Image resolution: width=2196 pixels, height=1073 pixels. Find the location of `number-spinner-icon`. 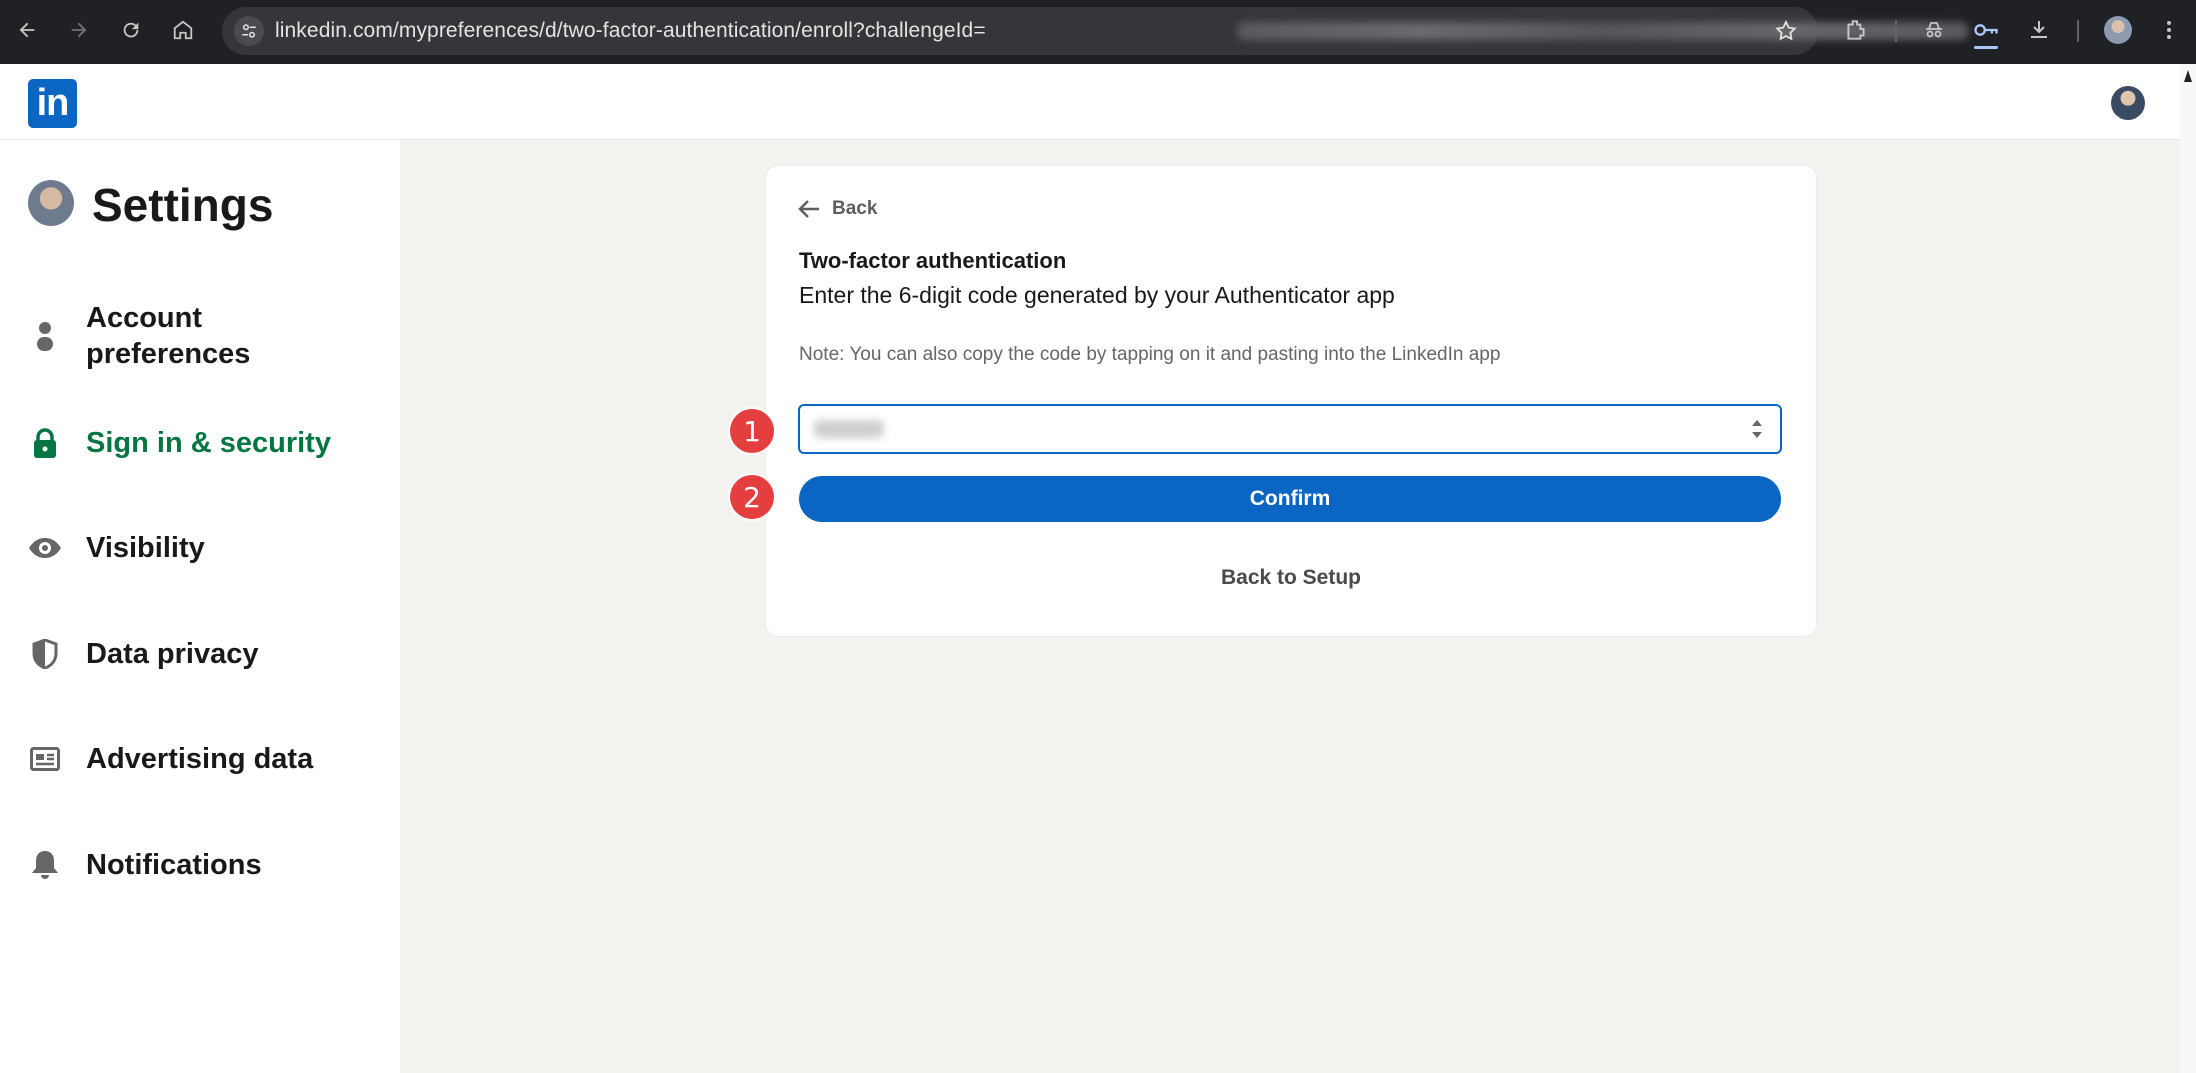

number-spinner-icon is located at coordinates (1757, 429).